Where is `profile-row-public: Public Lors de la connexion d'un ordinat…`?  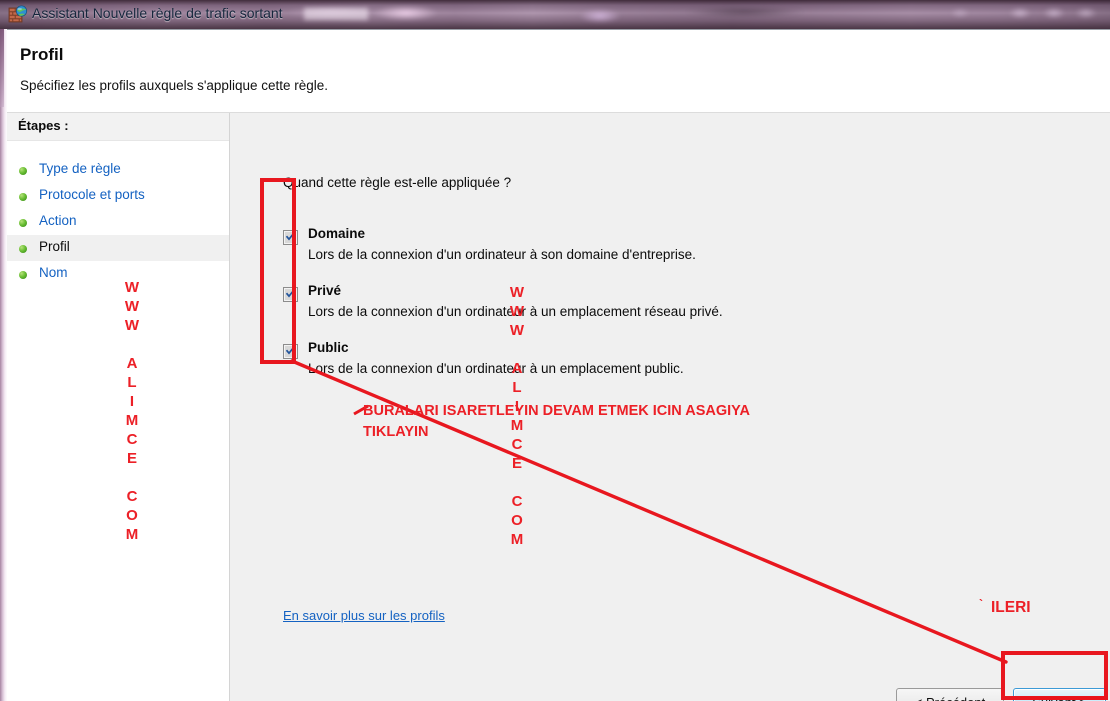 profile-row-public: Public Lors de la connexion d'un ordinat… is located at coordinates (633, 369).